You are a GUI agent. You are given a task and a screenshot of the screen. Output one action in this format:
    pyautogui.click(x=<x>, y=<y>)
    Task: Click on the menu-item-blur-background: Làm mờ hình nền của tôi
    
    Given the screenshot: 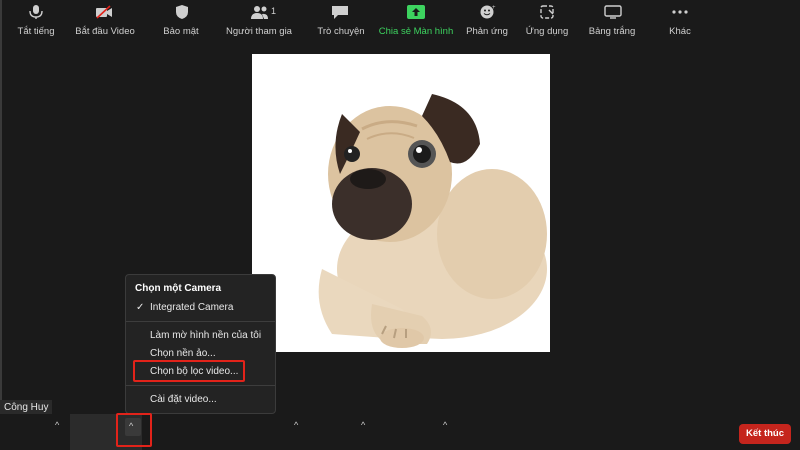 What is the action you would take?
    pyautogui.click(x=205, y=335)
    